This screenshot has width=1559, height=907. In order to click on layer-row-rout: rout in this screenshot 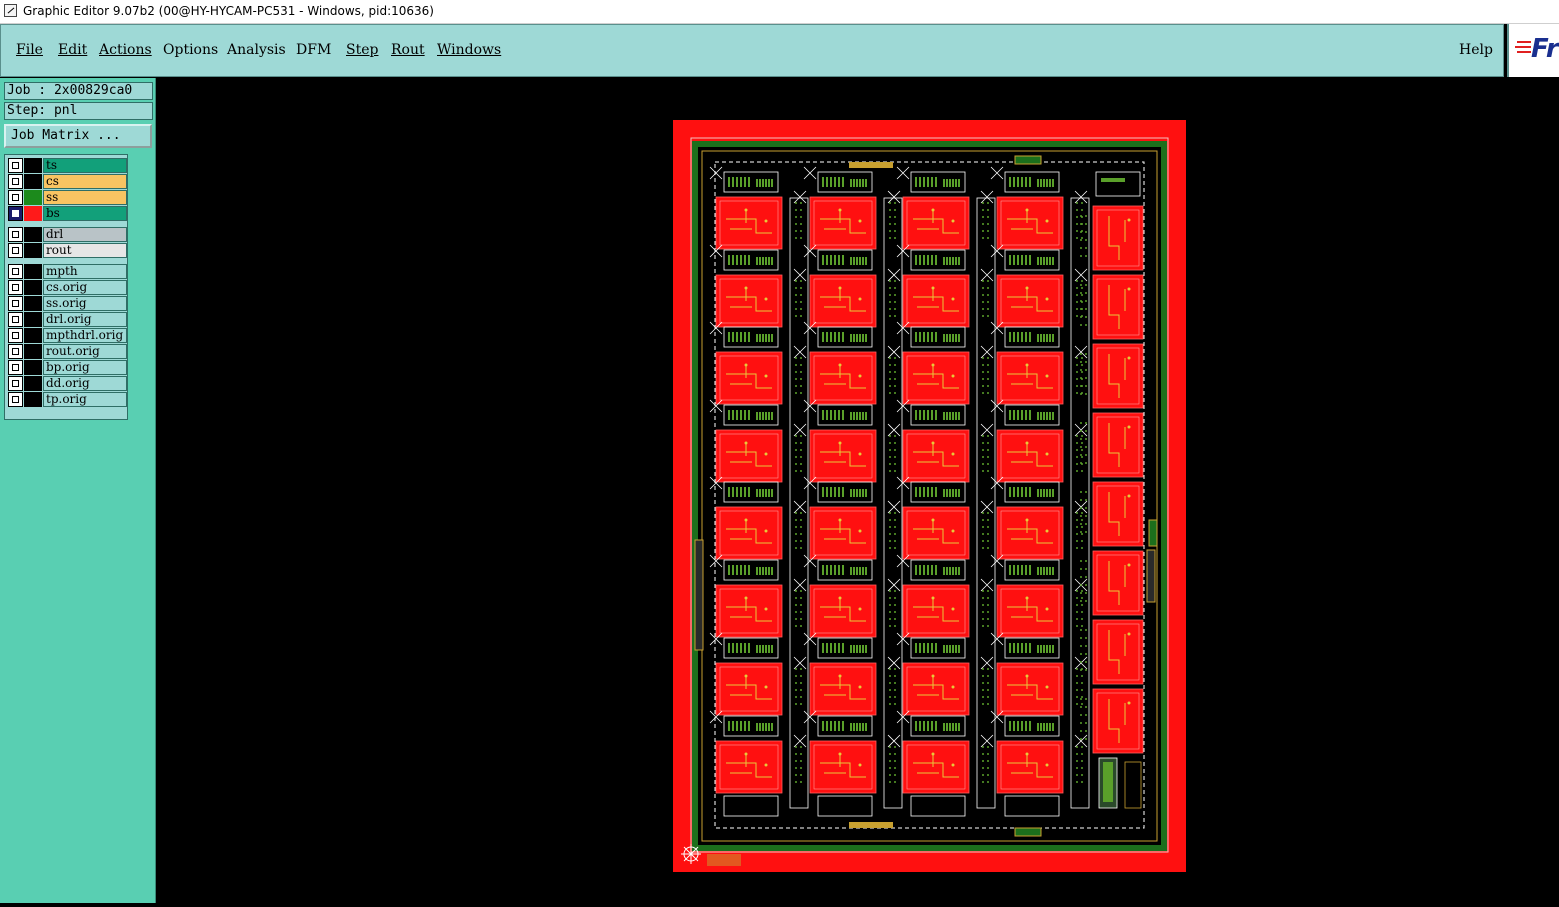, I will do `click(67, 250)`.